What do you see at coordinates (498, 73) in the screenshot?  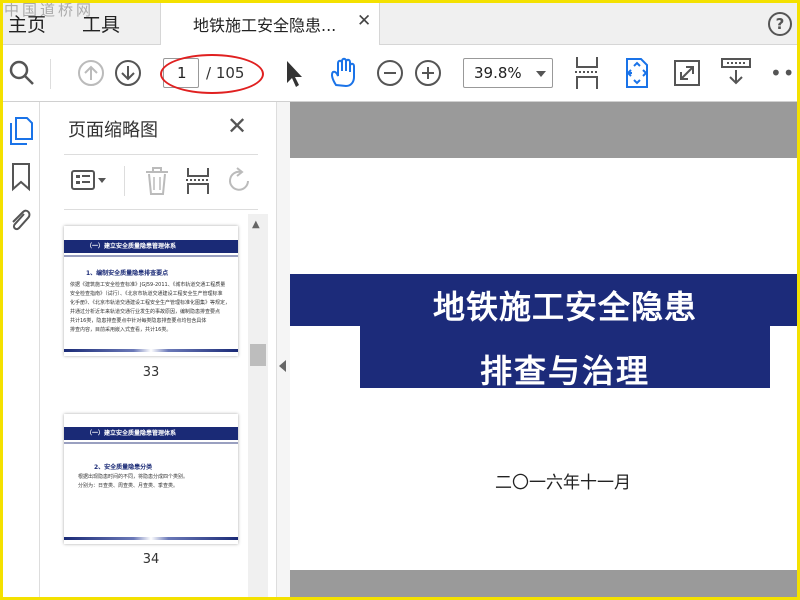 I see `zoom-value: 39.8%` at bounding box center [498, 73].